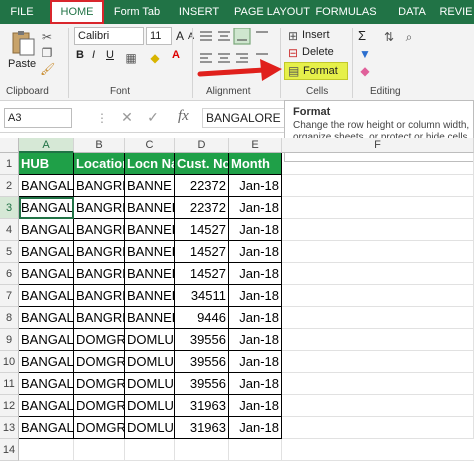 The width and height of the screenshot is (474, 461). What do you see at coordinates (316, 35) in the screenshot?
I see `insert-button: Insert` at bounding box center [316, 35].